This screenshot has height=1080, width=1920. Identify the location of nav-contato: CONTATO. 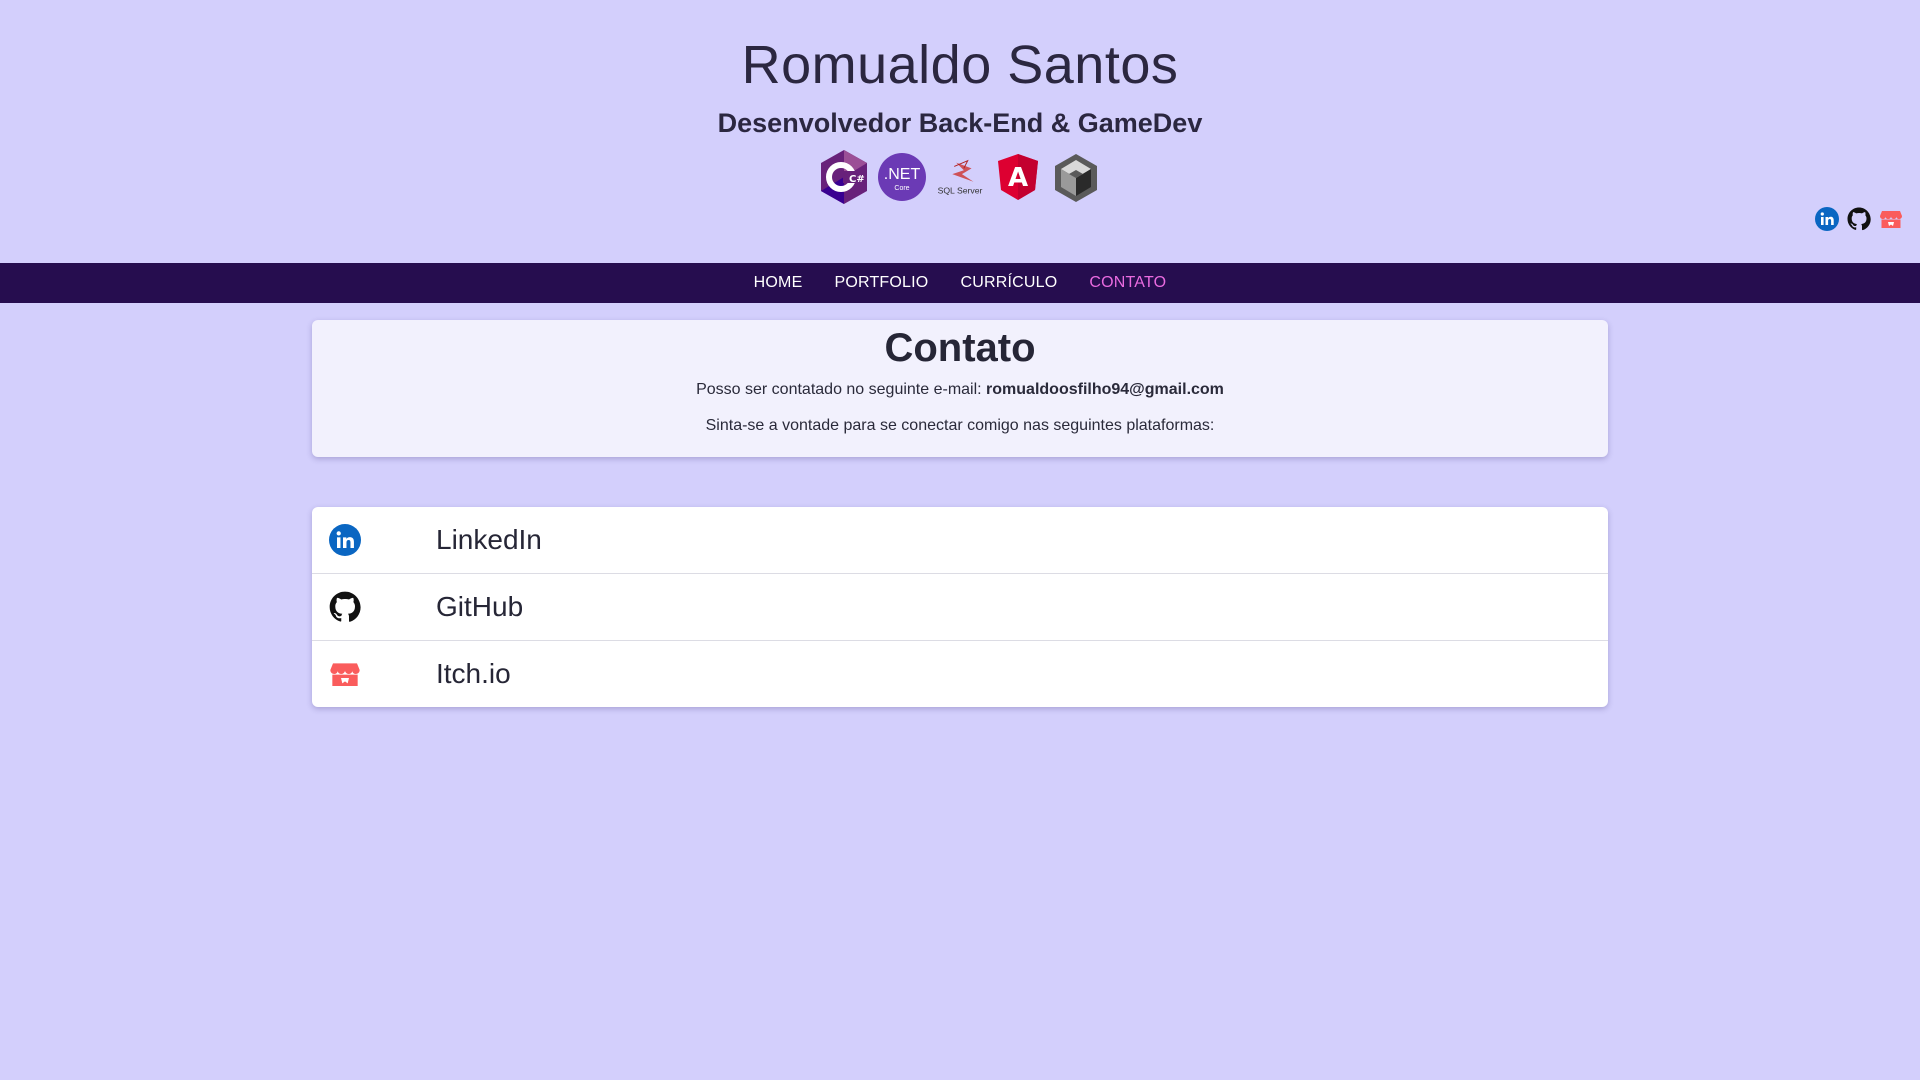
(1127, 283).